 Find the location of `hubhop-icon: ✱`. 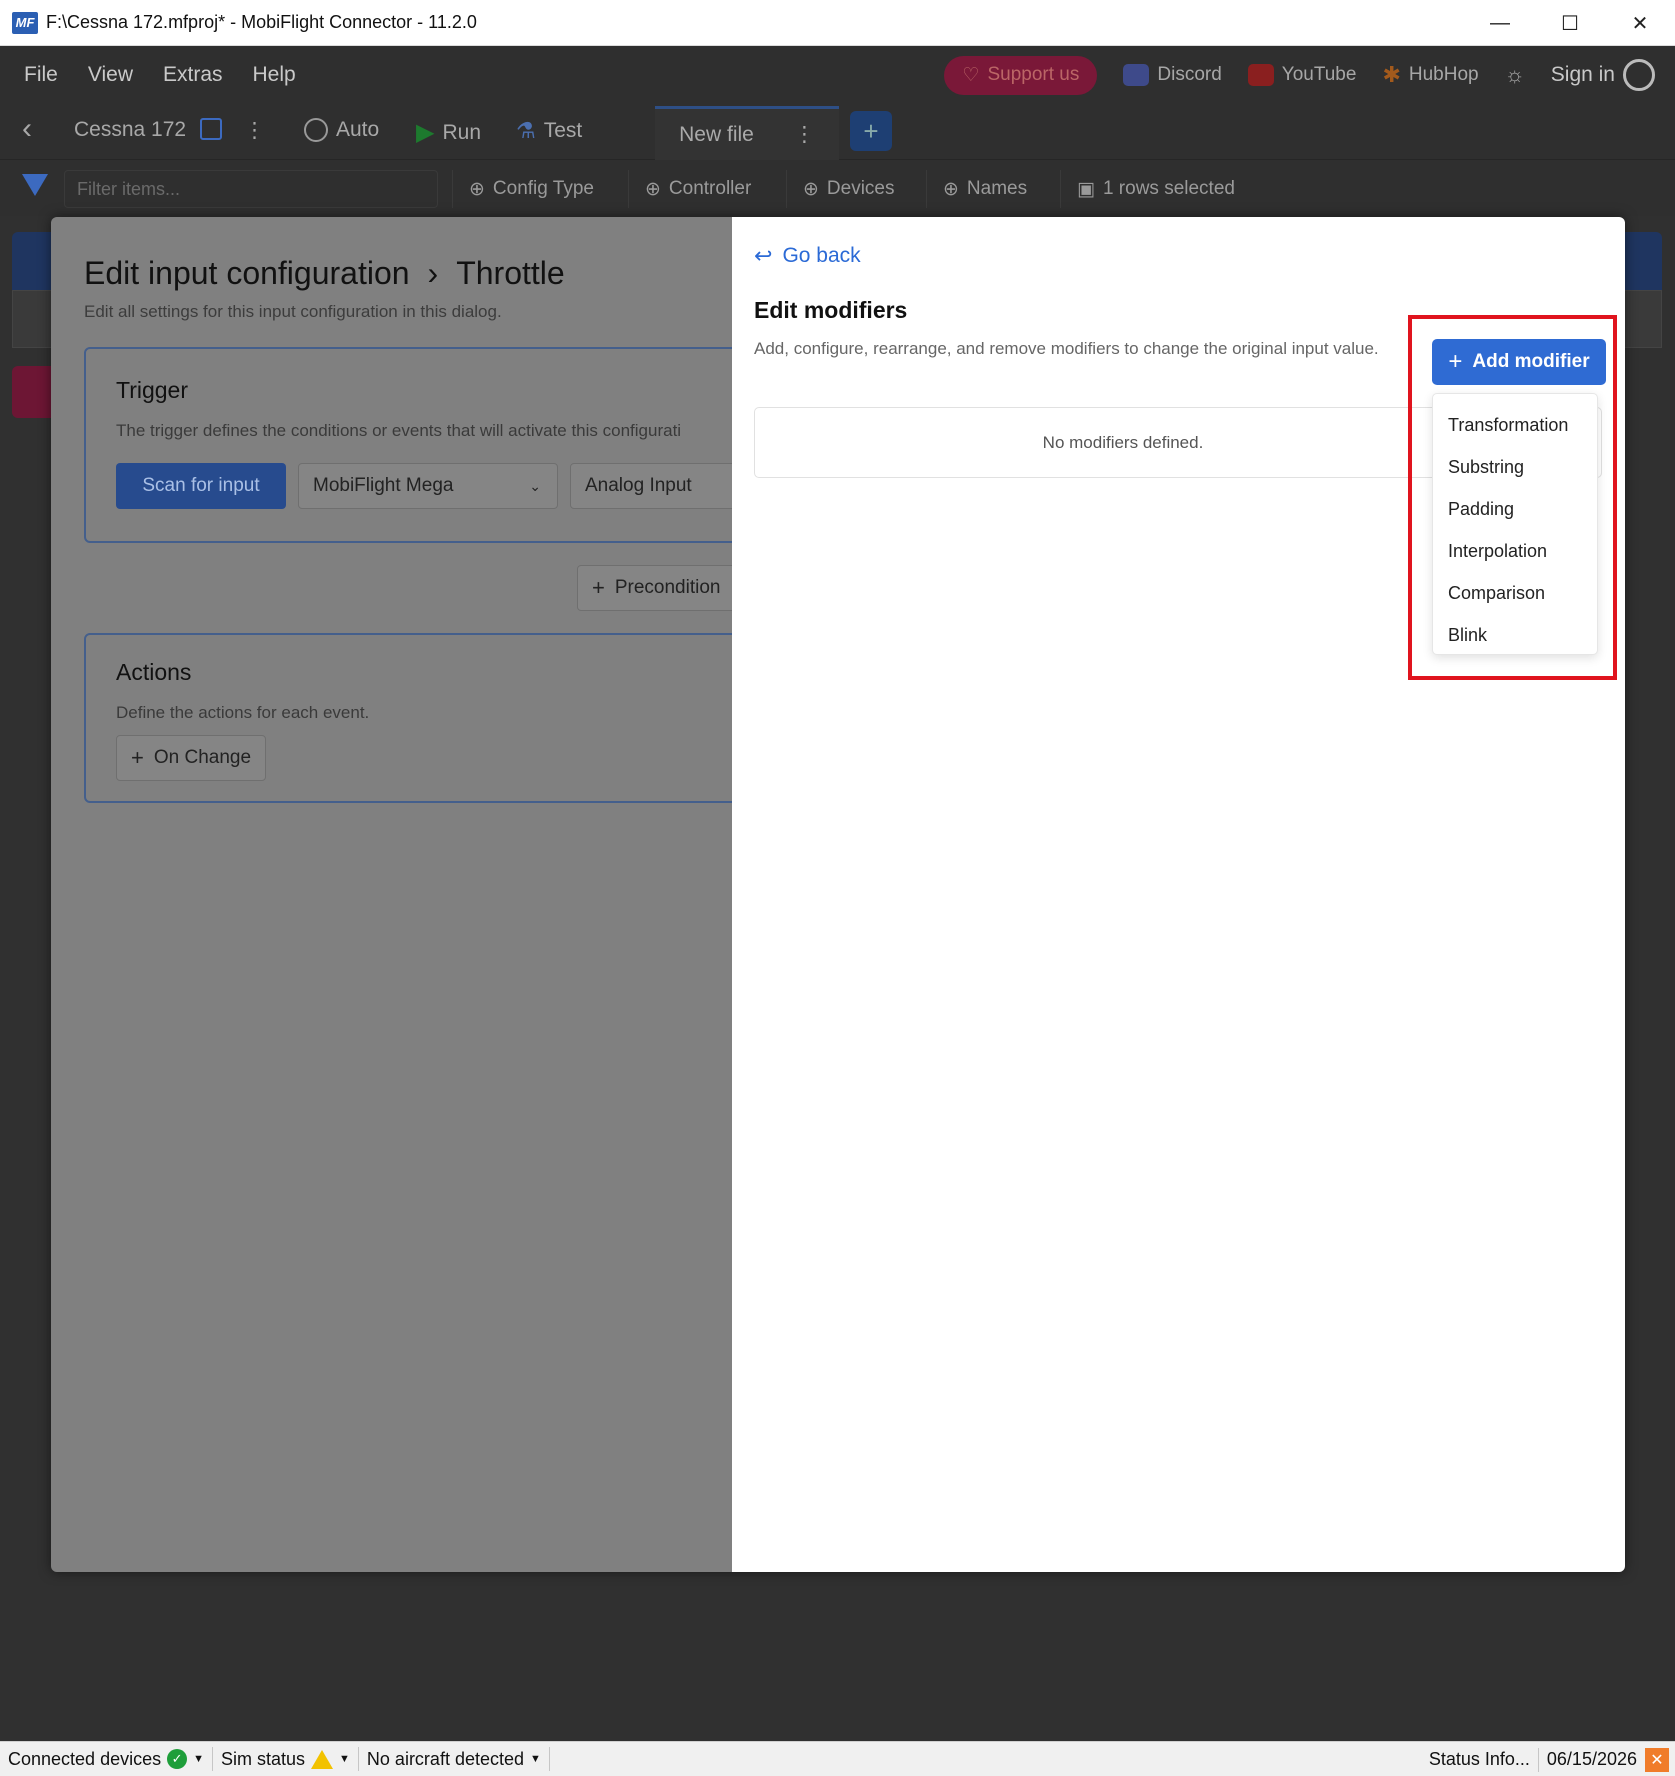

hubhop-icon: ✱ is located at coordinates (1391, 74).